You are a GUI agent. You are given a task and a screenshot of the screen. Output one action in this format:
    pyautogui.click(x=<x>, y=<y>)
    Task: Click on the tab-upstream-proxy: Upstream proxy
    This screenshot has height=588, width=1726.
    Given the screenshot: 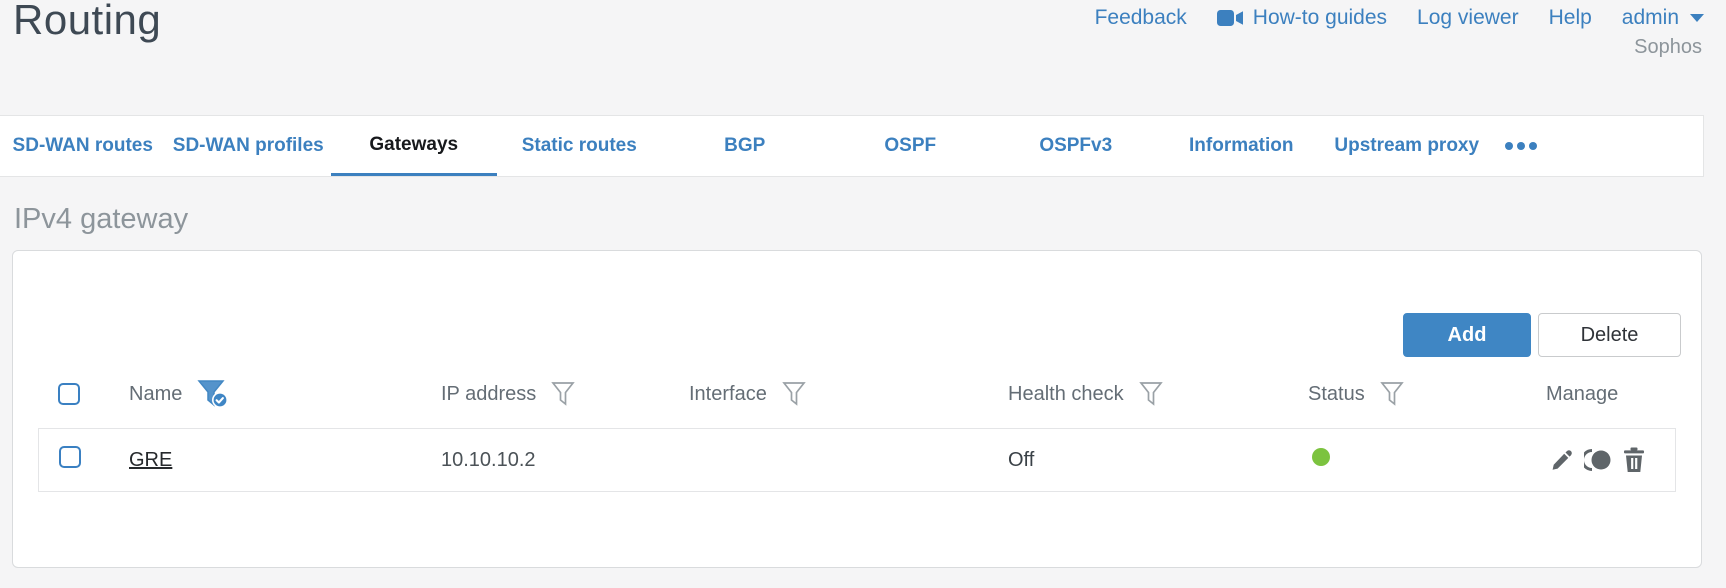 What is the action you would take?
    pyautogui.click(x=1407, y=146)
    